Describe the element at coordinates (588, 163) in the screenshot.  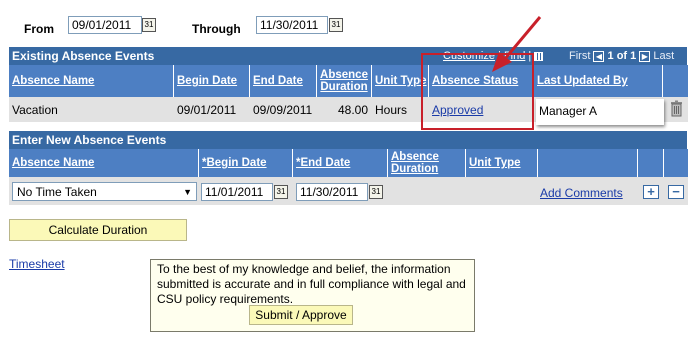
I see `new-col-comments` at that location.